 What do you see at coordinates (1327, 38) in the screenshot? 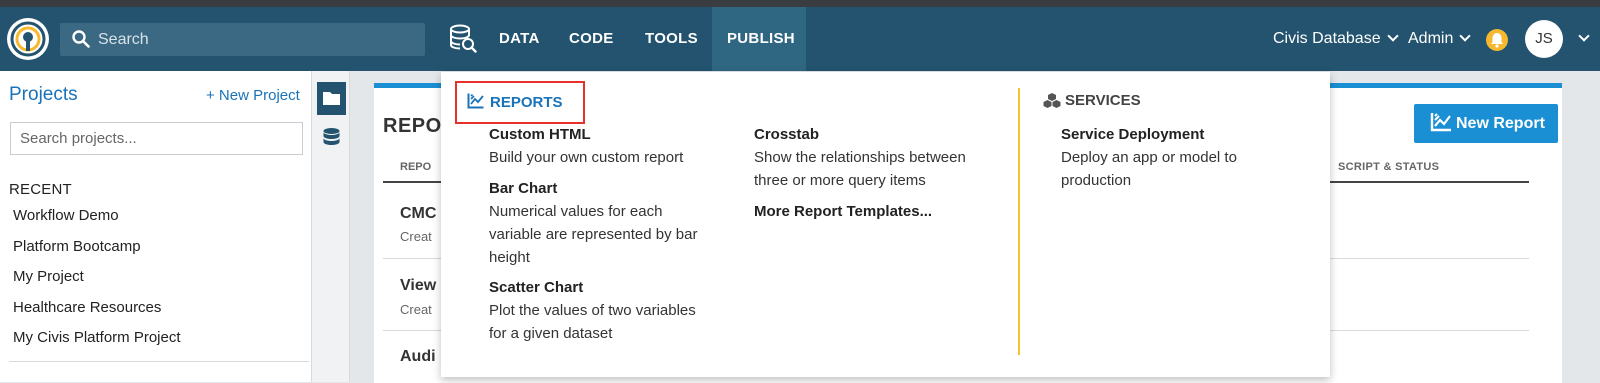
I see `database-label: Civis Database` at bounding box center [1327, 38].